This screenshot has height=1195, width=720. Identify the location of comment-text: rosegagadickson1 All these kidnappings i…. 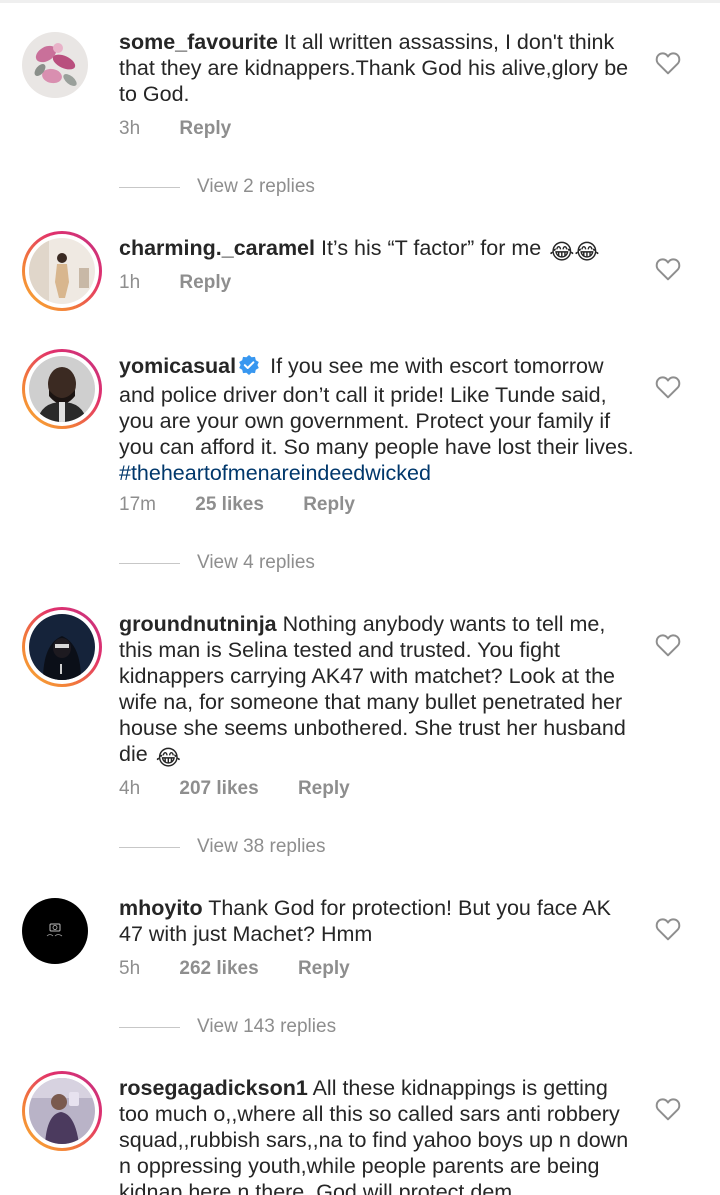
(379, 1135).